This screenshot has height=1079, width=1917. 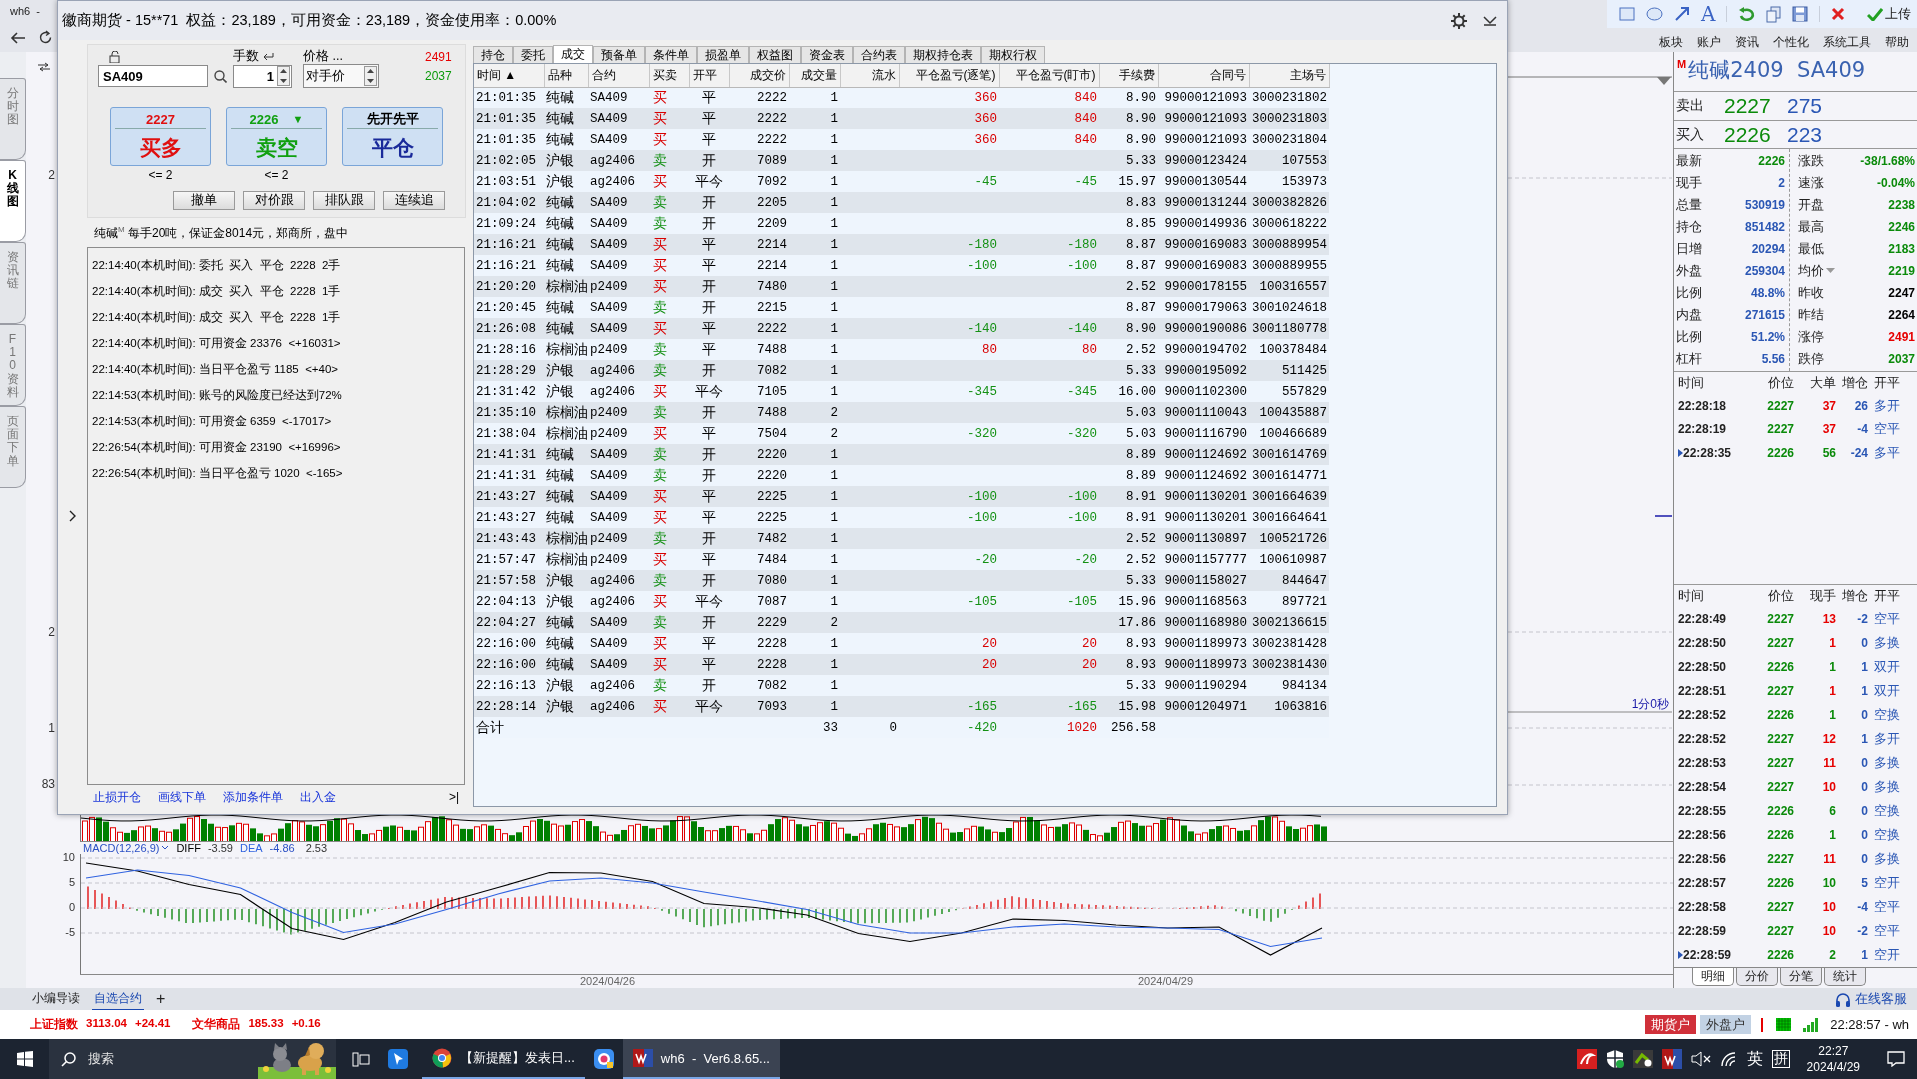 I want to click on table-cell: ag2406, so click(x=618, y=580).